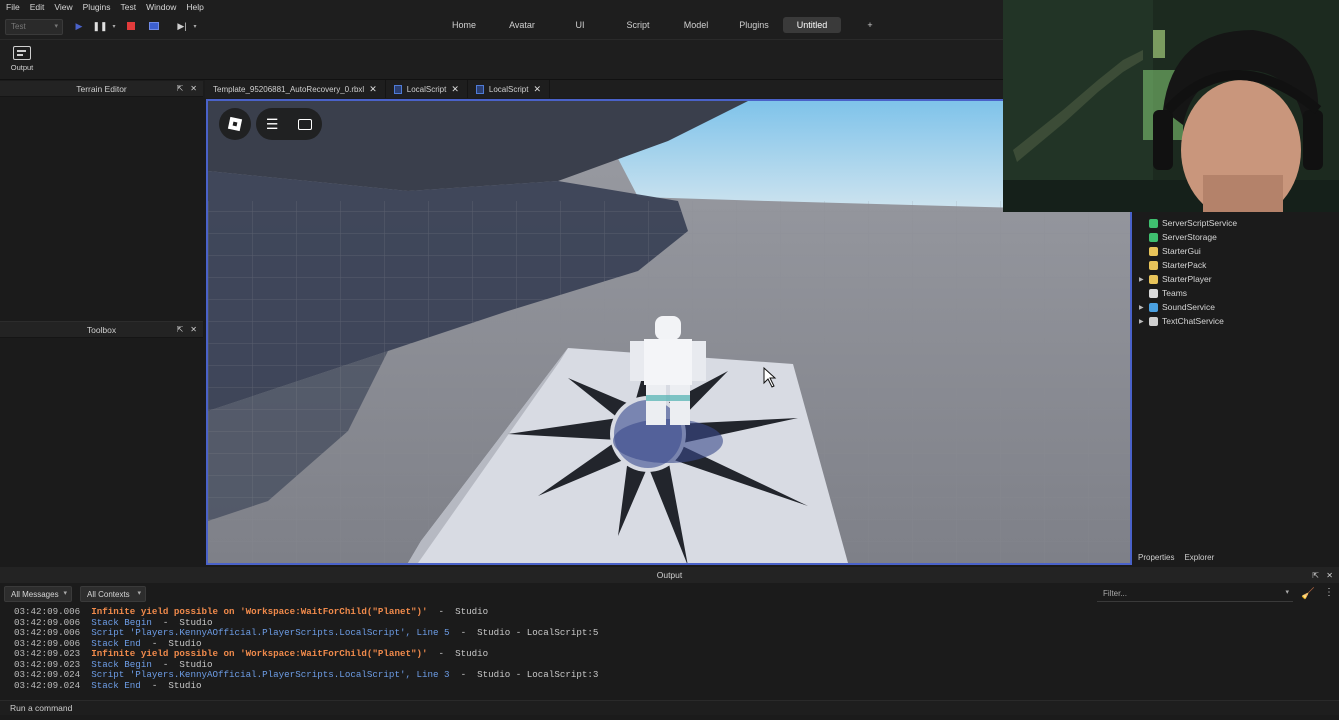 The image size is (1339, 720). I want to click on command-bar: Run a command, so click(669, 707).